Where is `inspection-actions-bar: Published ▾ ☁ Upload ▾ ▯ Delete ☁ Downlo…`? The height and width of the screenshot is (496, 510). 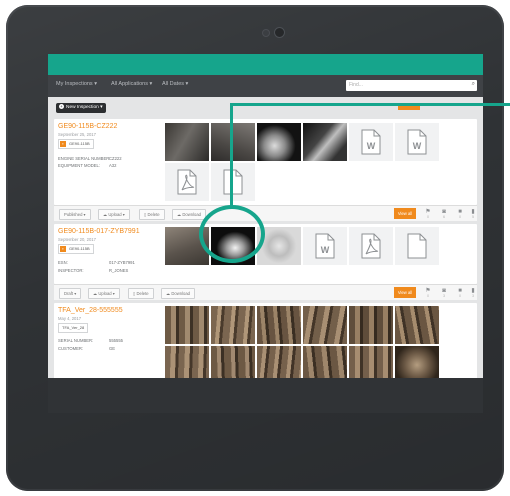
inspection-actions-bar: Published ▾ ☁ Upload ▾ ▯ Delete ☁ Downlo… is located at coordinates (265, 213).